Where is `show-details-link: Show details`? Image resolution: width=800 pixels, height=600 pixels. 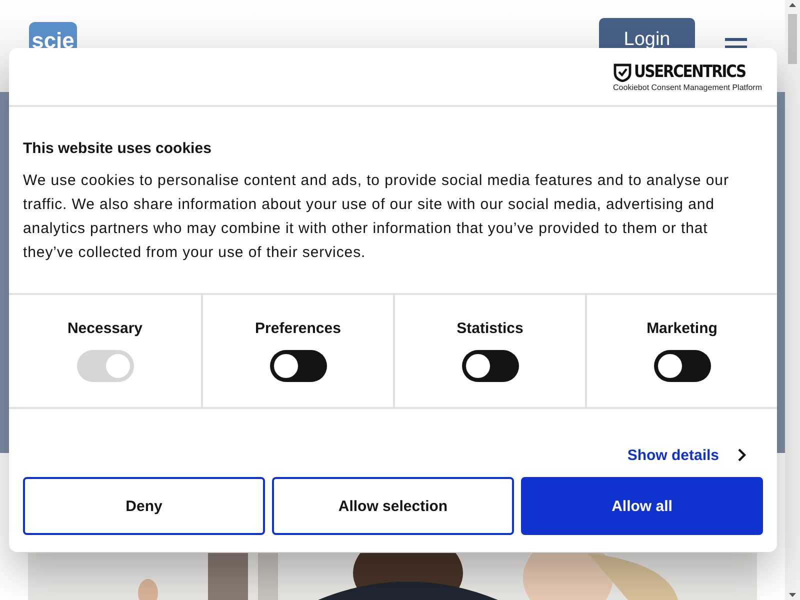 show-details-link: Show details is located at coordinates (673, 455).